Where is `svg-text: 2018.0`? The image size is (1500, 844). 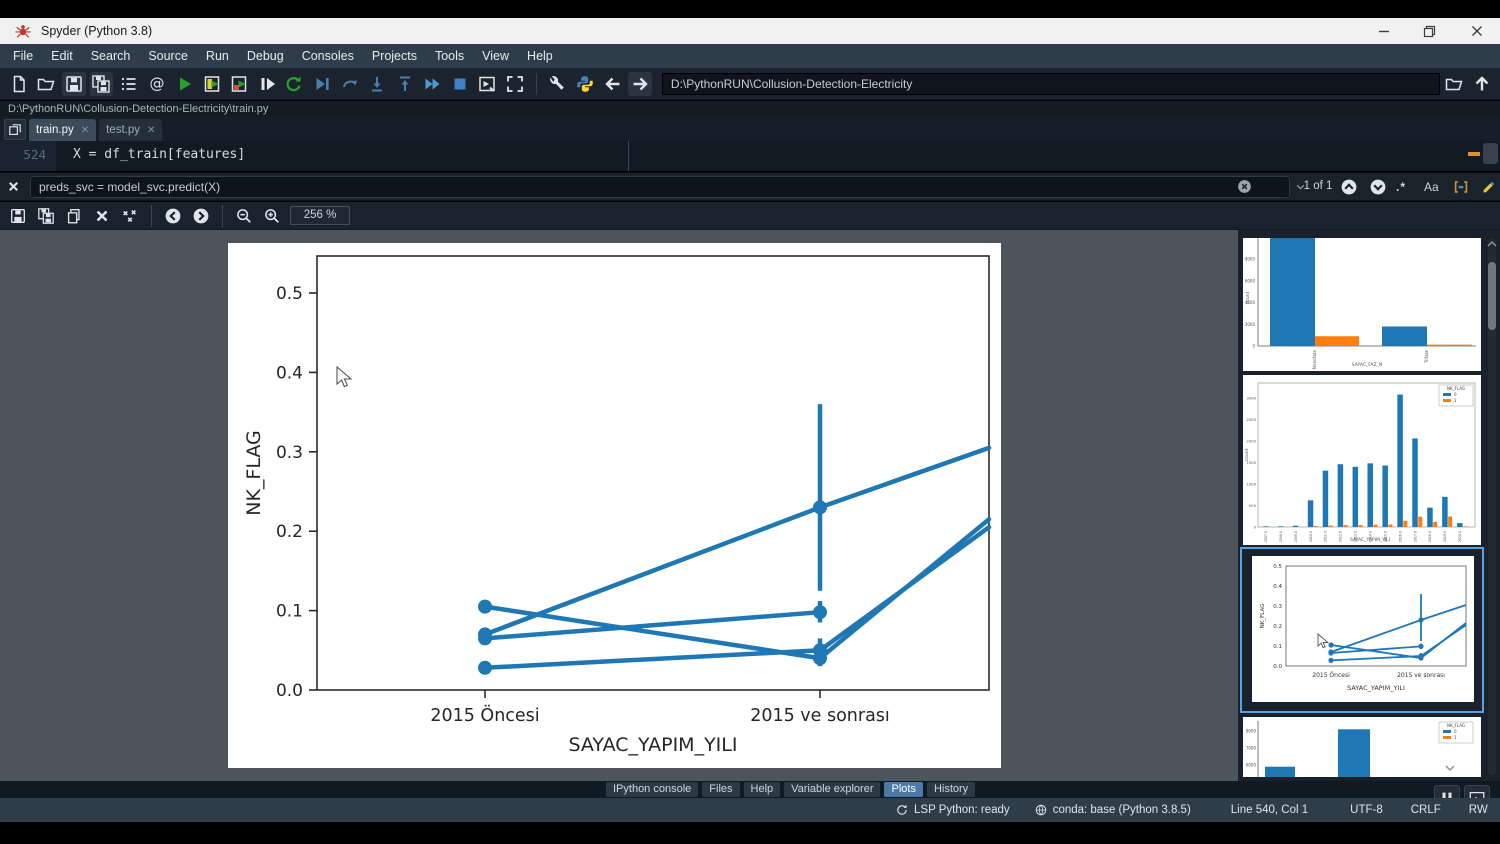
svg-text: 2018.0 is located at coordinates (1430, 536).